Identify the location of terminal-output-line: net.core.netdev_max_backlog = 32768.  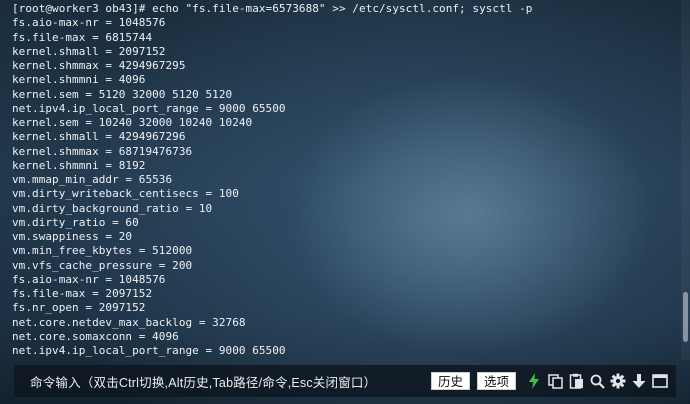
(129, 322).